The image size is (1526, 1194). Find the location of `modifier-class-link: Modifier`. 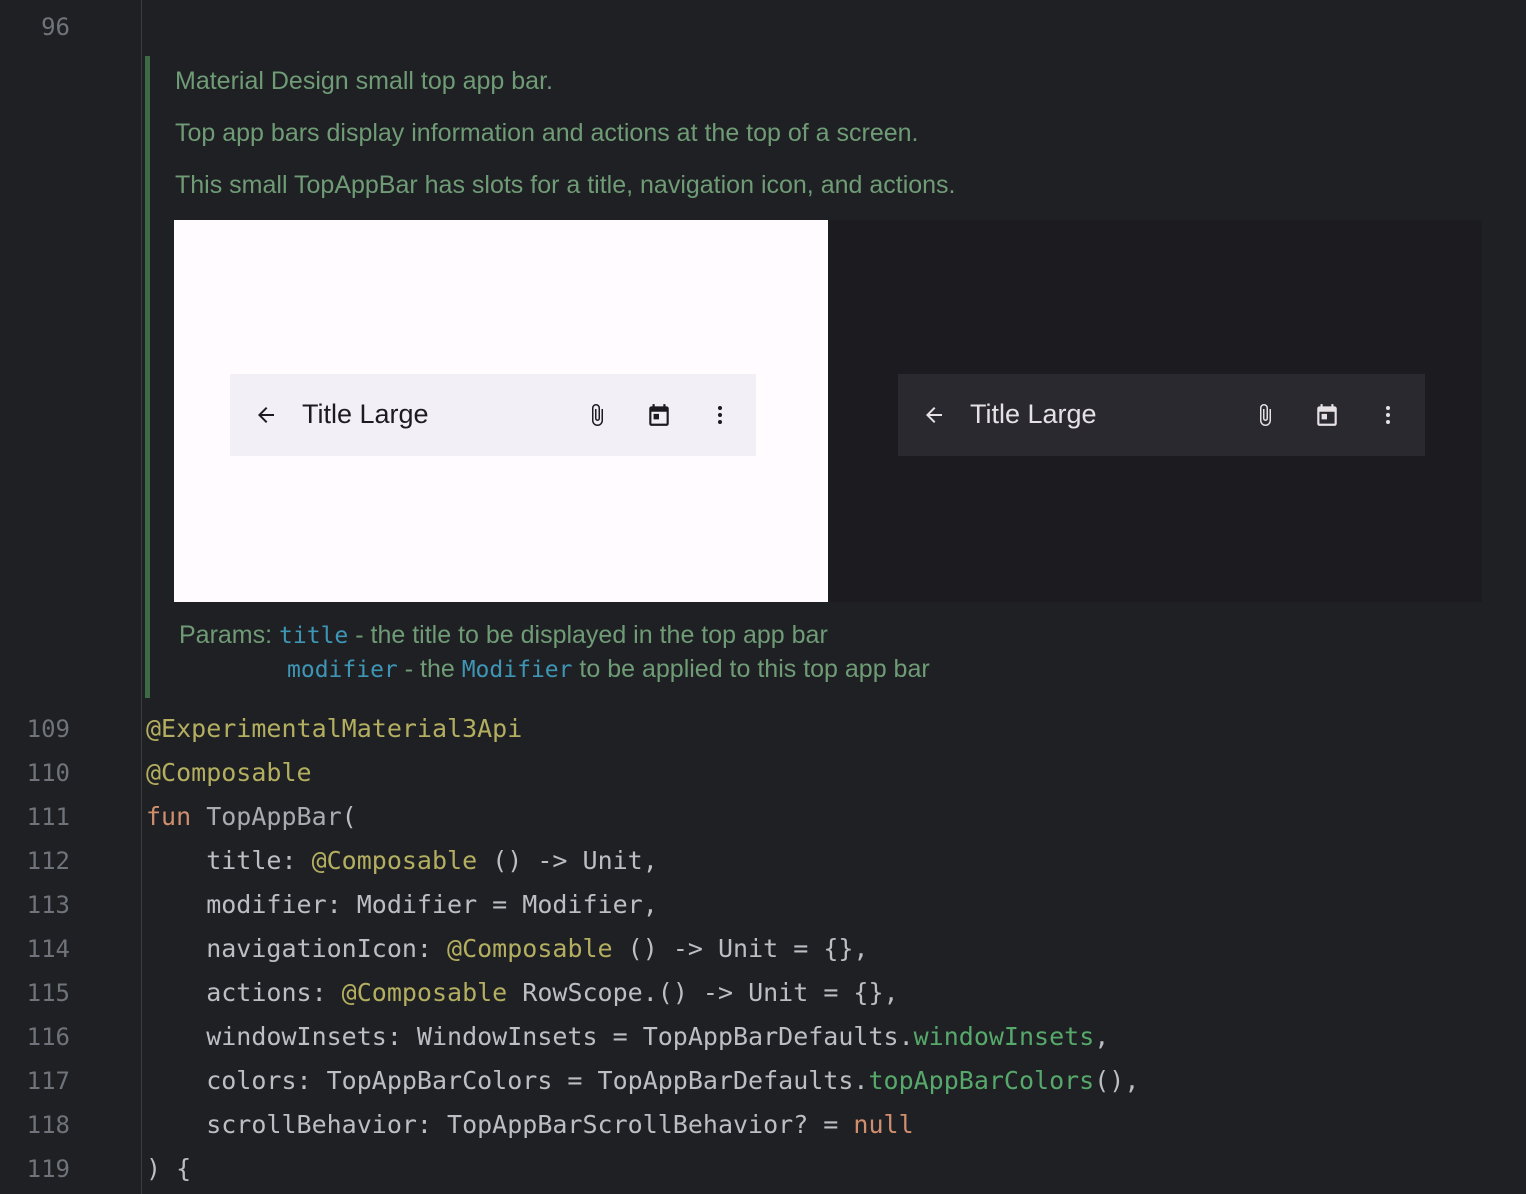

modifier-class-link: Modifier is located at coordinates (517, 670).